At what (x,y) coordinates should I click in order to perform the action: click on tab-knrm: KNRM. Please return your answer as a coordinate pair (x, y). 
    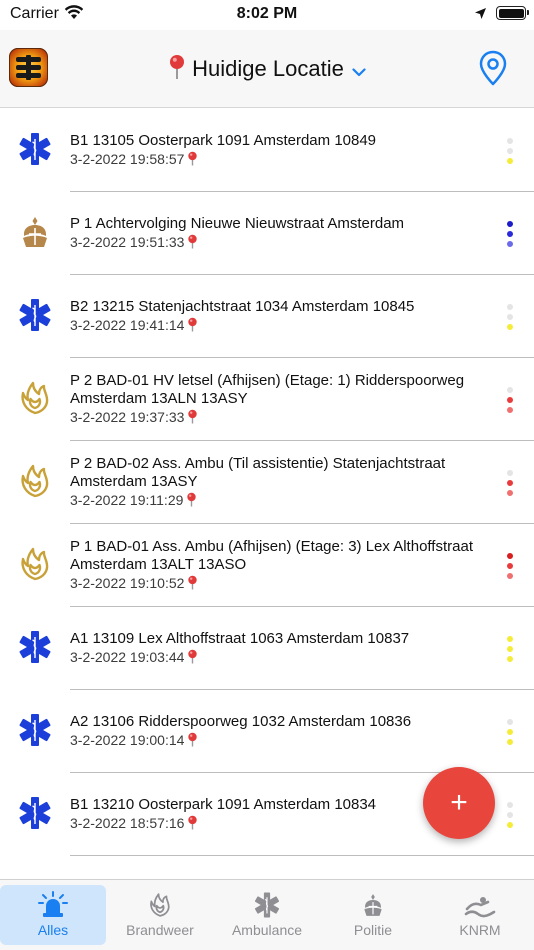
    Looking at the image, I should click on (480, 915).